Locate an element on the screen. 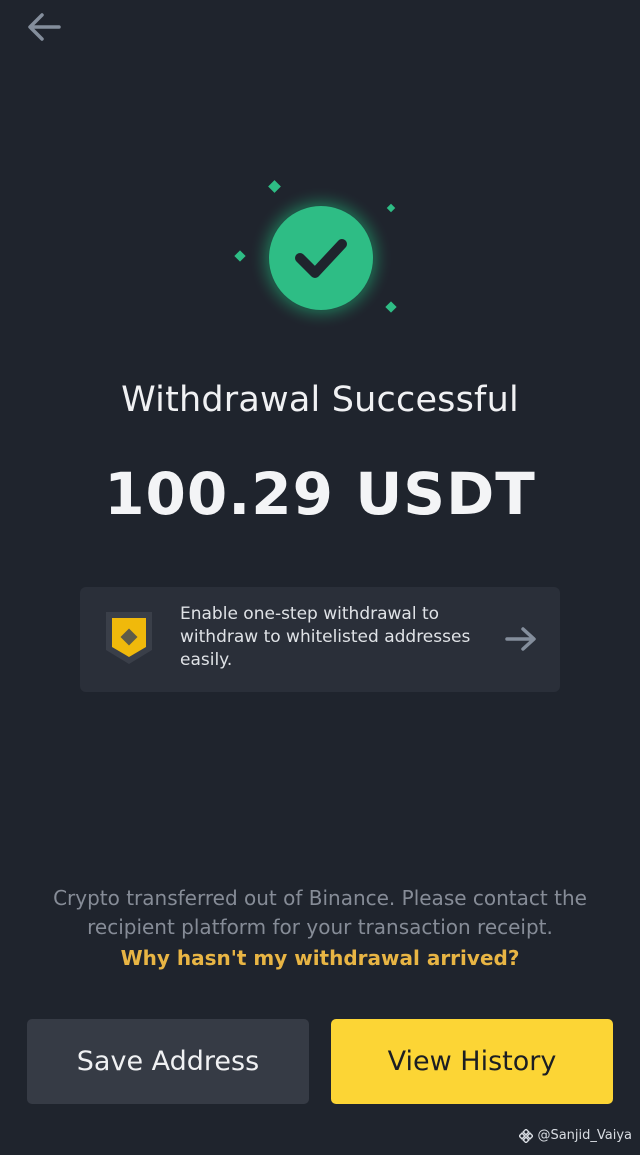 Image resolution: width=640 pixels, height=1155 pixels. status-title: Withdrawal Successful is located at coordinates (320, 400).